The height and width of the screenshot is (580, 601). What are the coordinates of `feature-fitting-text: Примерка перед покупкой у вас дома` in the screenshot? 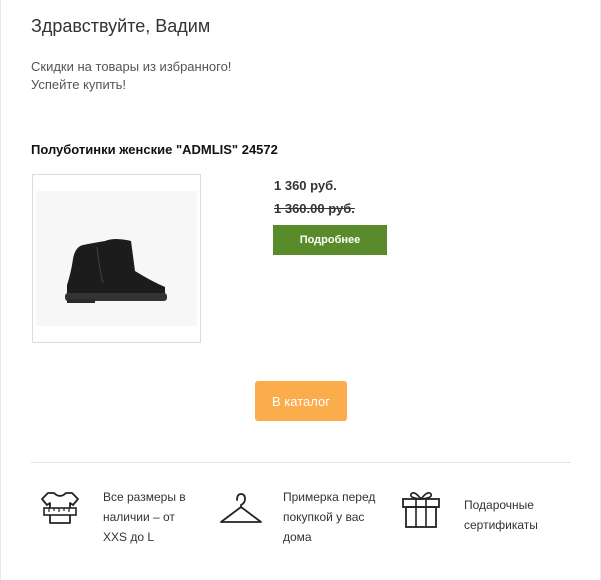 It's located at (329, 517).